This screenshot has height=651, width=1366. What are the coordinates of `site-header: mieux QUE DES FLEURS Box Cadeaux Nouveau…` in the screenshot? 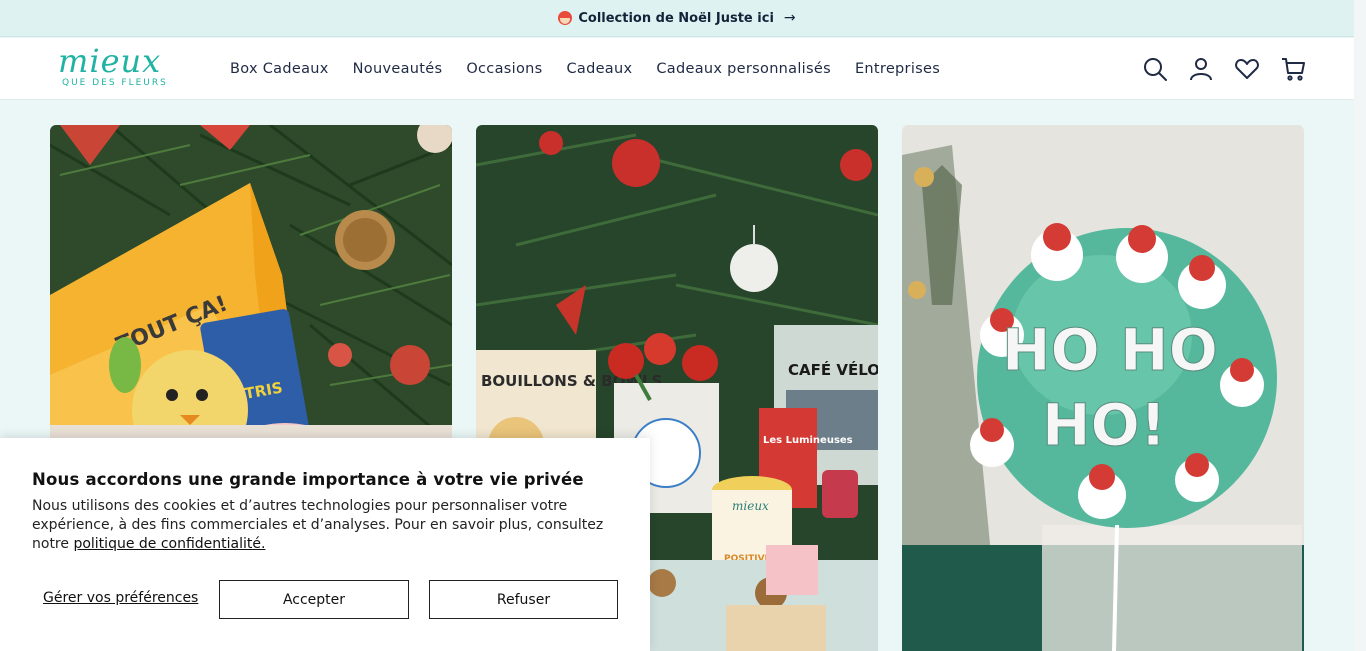 It's located at (677, 69).